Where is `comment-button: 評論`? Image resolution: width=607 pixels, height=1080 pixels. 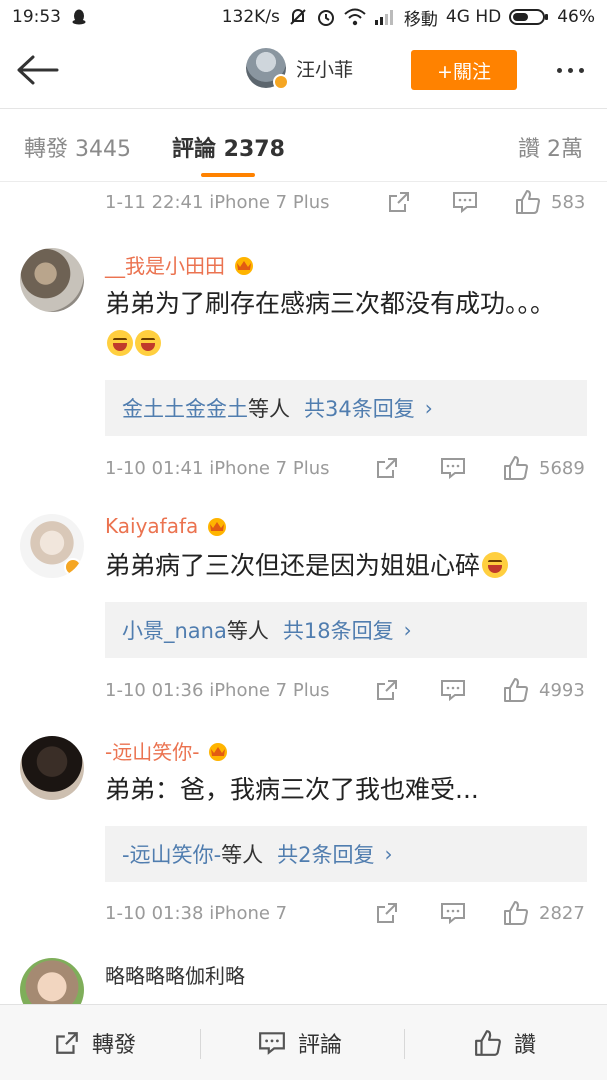
comment-button: 評論 is located at coordinates (300, 1043).